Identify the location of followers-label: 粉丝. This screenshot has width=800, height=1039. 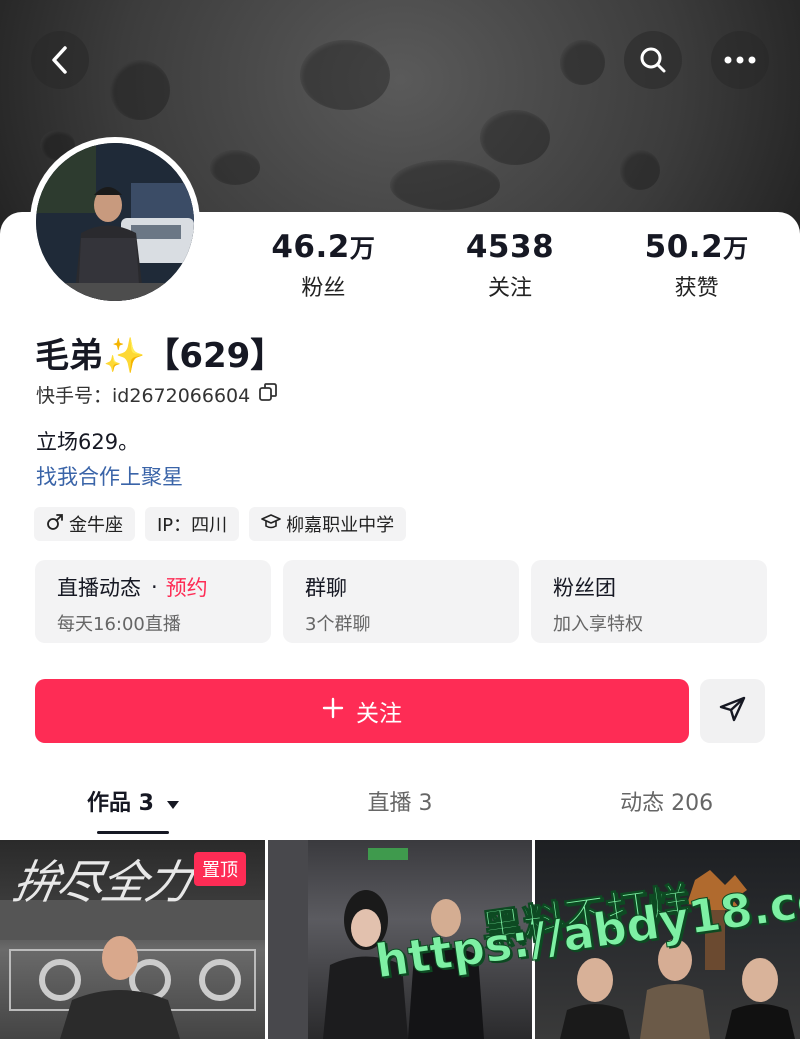
(323, 288).